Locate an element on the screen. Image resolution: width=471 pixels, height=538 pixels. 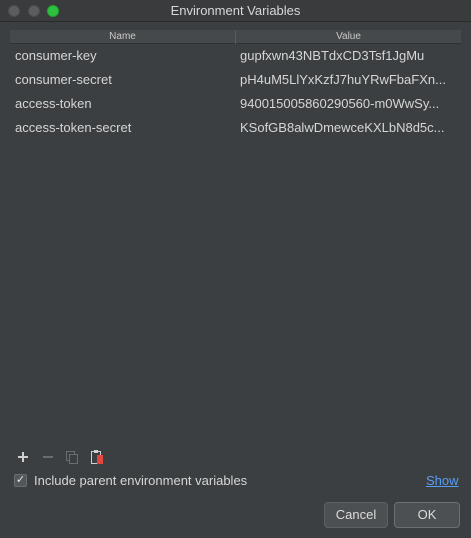
ok-button: OK is located at coordinates (427, 515).